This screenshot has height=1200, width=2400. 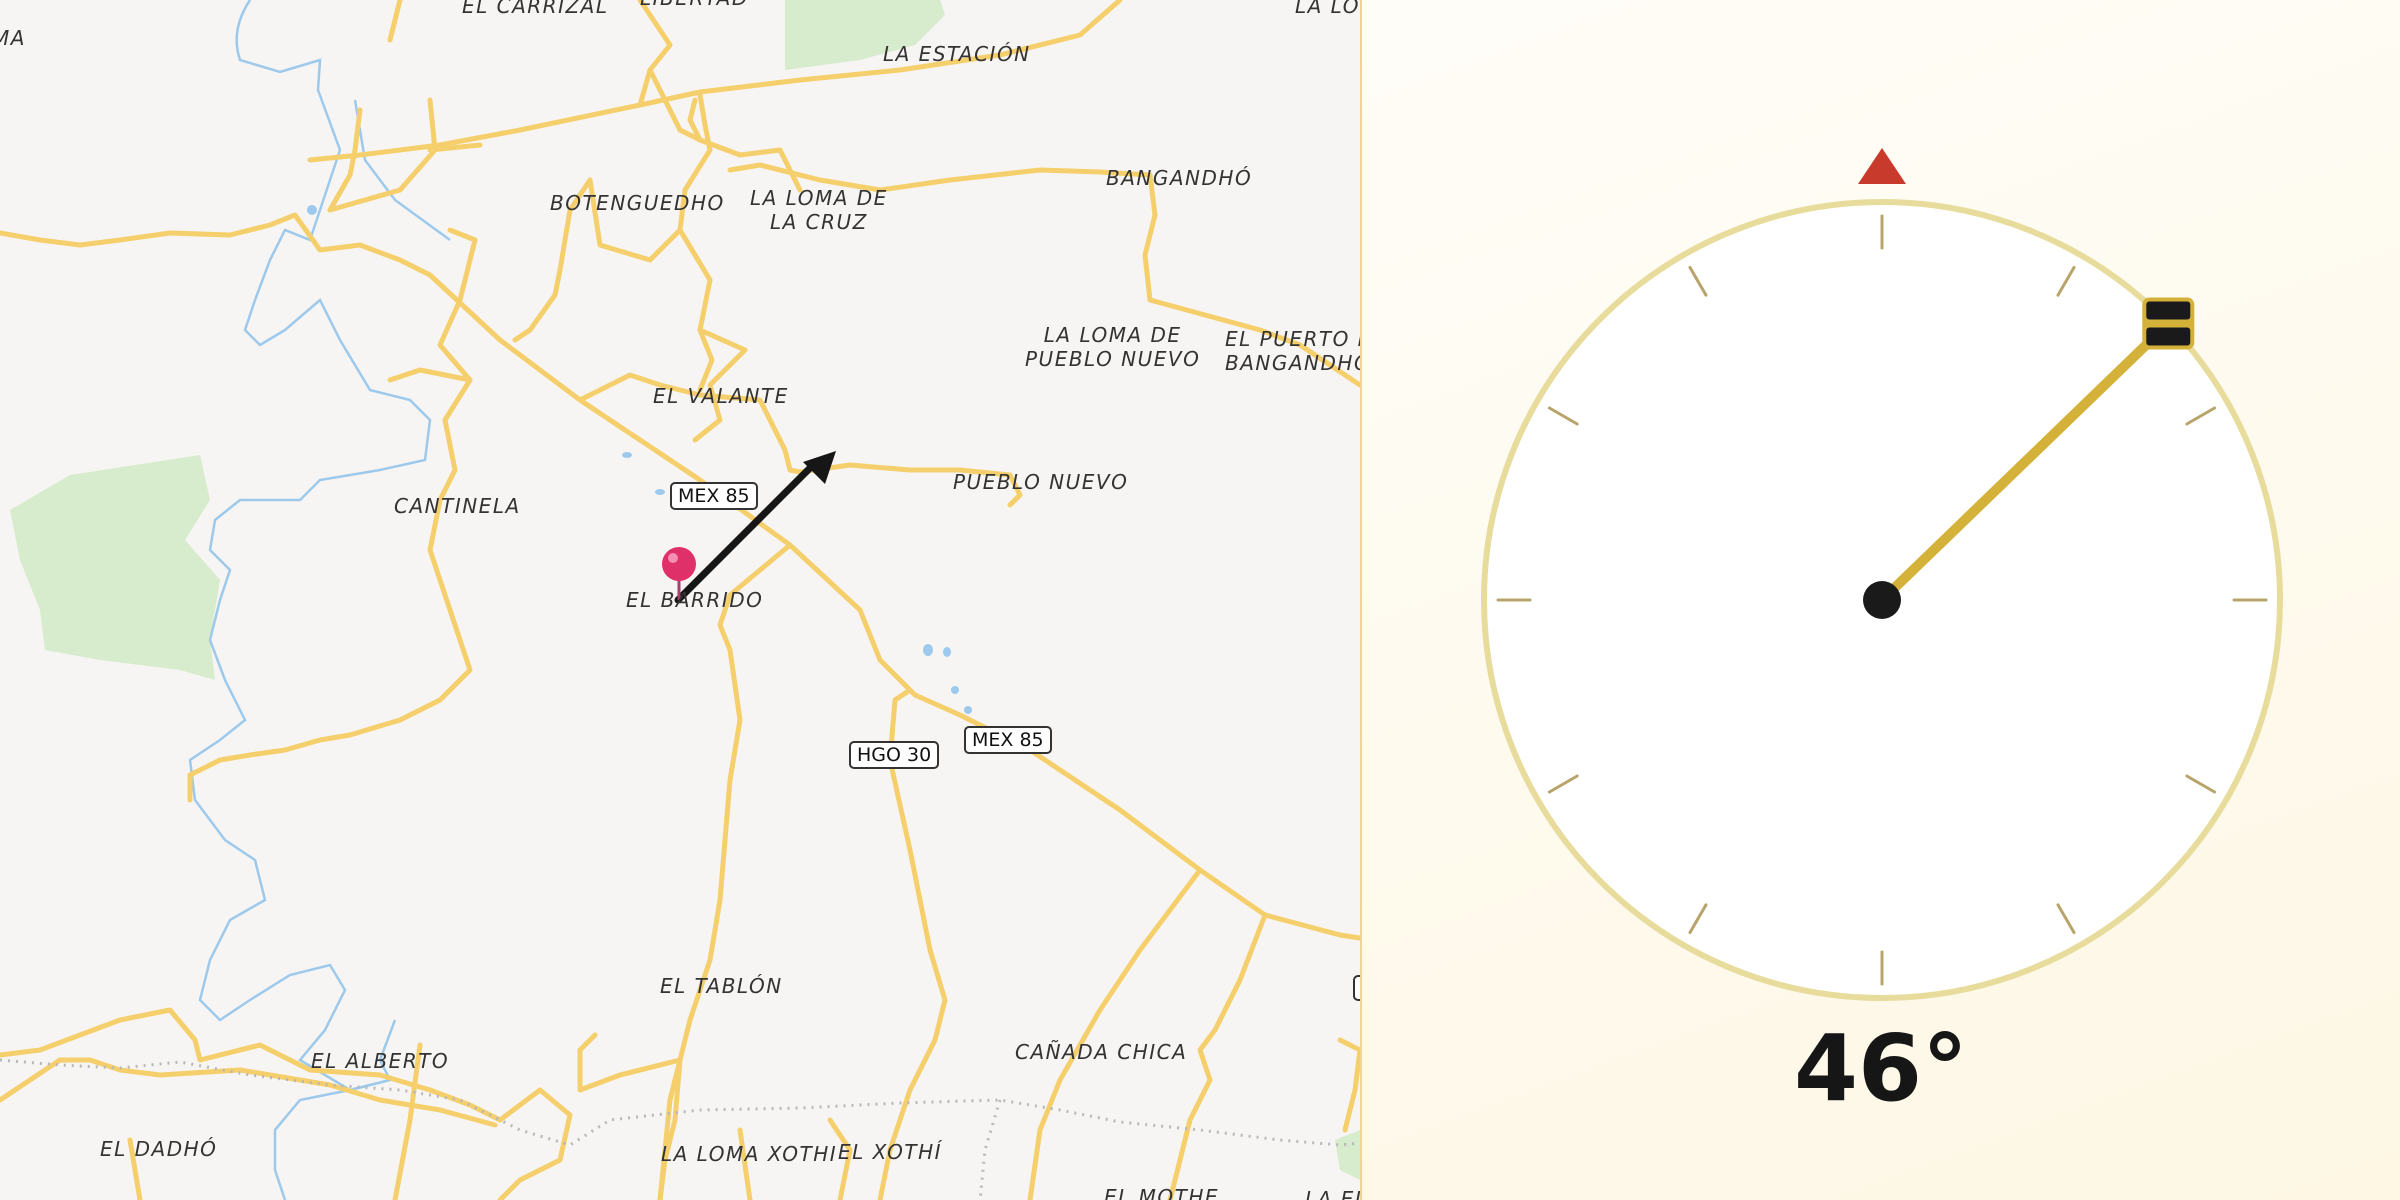 What do you see at coordinates (1162, 1192) in the screenshot?
I see `place-label-el-mothe: EL MOTHE` at bounding box center [1162, 1192].